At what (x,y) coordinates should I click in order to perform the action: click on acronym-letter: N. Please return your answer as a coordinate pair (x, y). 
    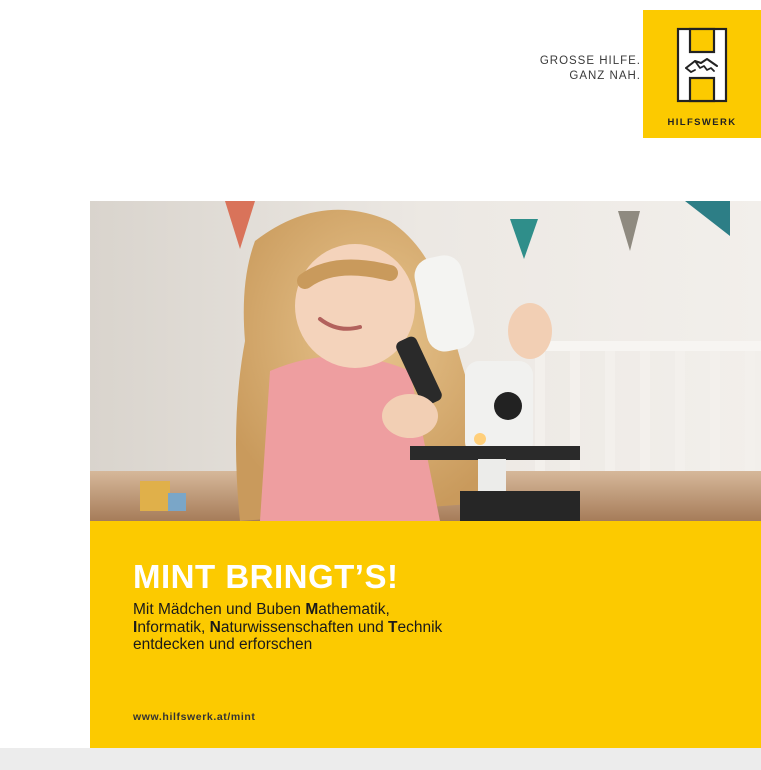
    Looking at the image, I should click on (215, 627).